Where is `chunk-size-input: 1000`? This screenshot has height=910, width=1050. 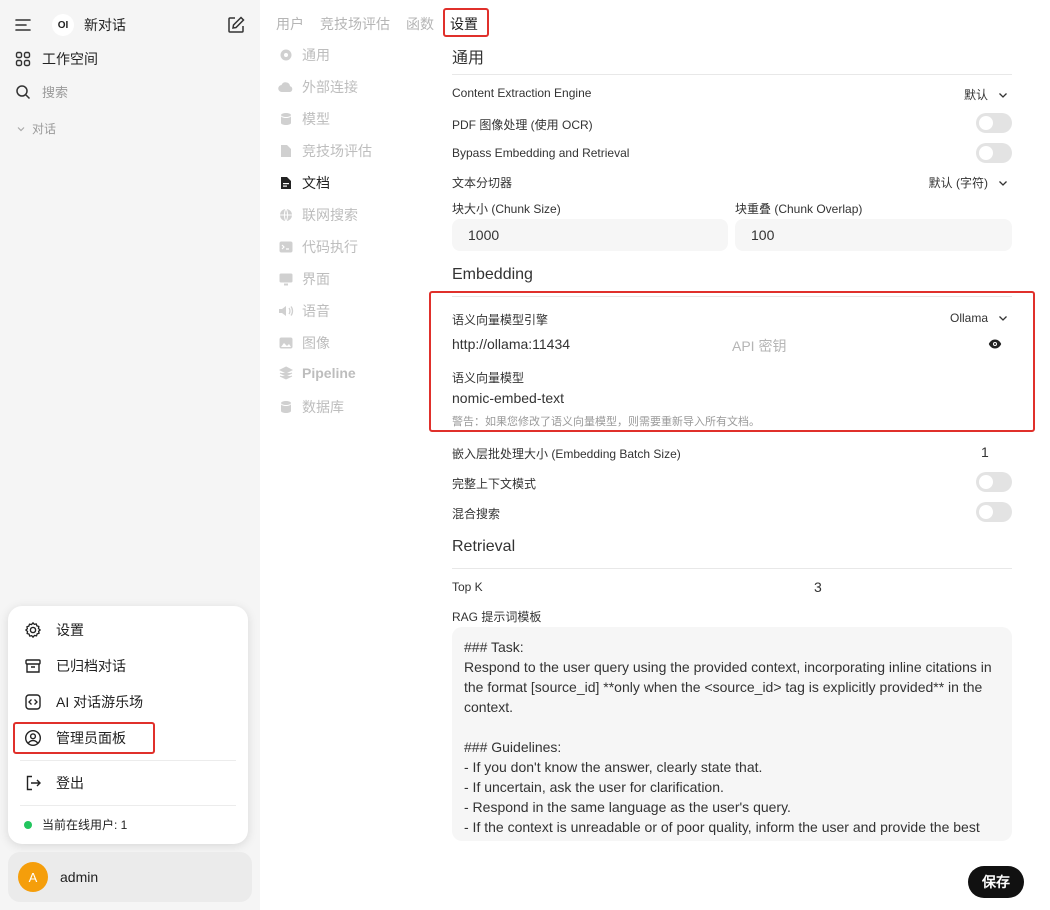 chunk-size-input: 1000 is located at coordinates (590, 235).